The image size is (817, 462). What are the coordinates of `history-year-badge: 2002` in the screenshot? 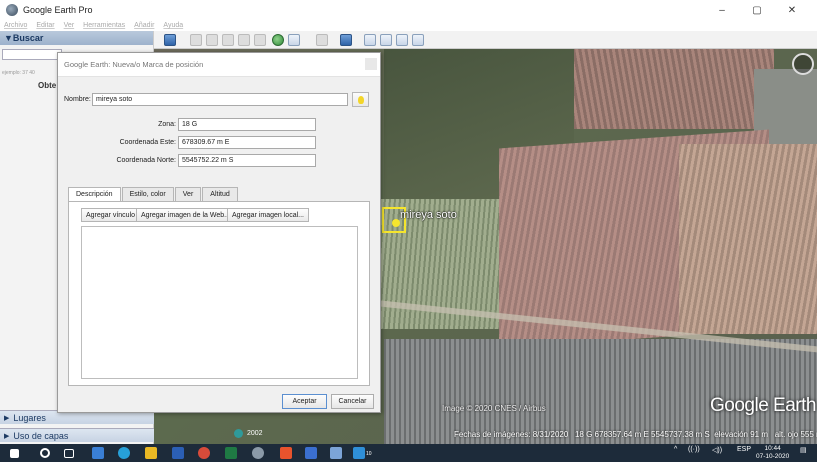 It's located at (248, 433).